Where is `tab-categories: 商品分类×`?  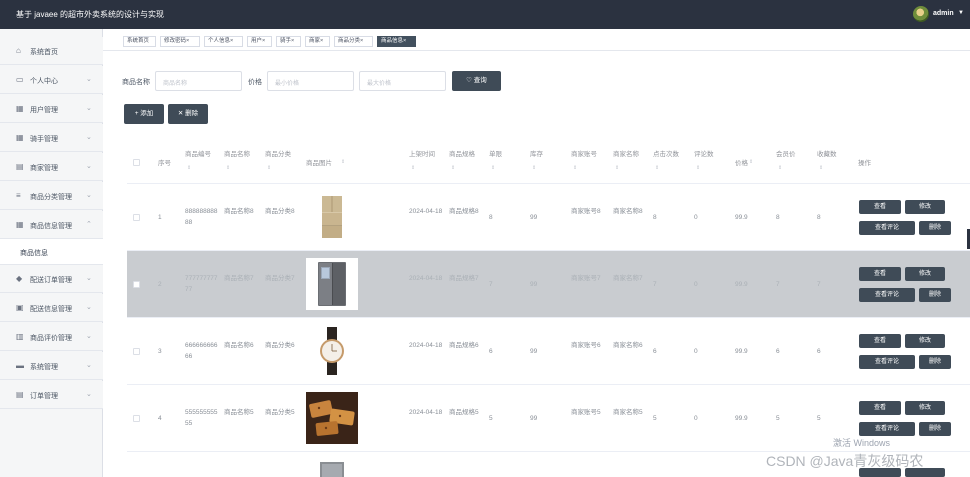 tab-categories: 商品分类× is located at coordinates (353, 41).